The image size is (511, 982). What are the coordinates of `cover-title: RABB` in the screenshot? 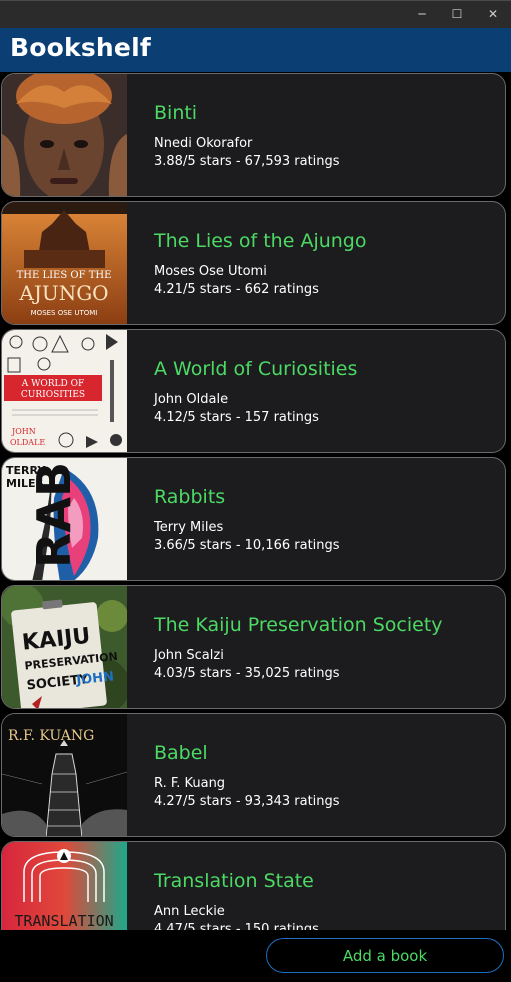 It's located at (54, 513).